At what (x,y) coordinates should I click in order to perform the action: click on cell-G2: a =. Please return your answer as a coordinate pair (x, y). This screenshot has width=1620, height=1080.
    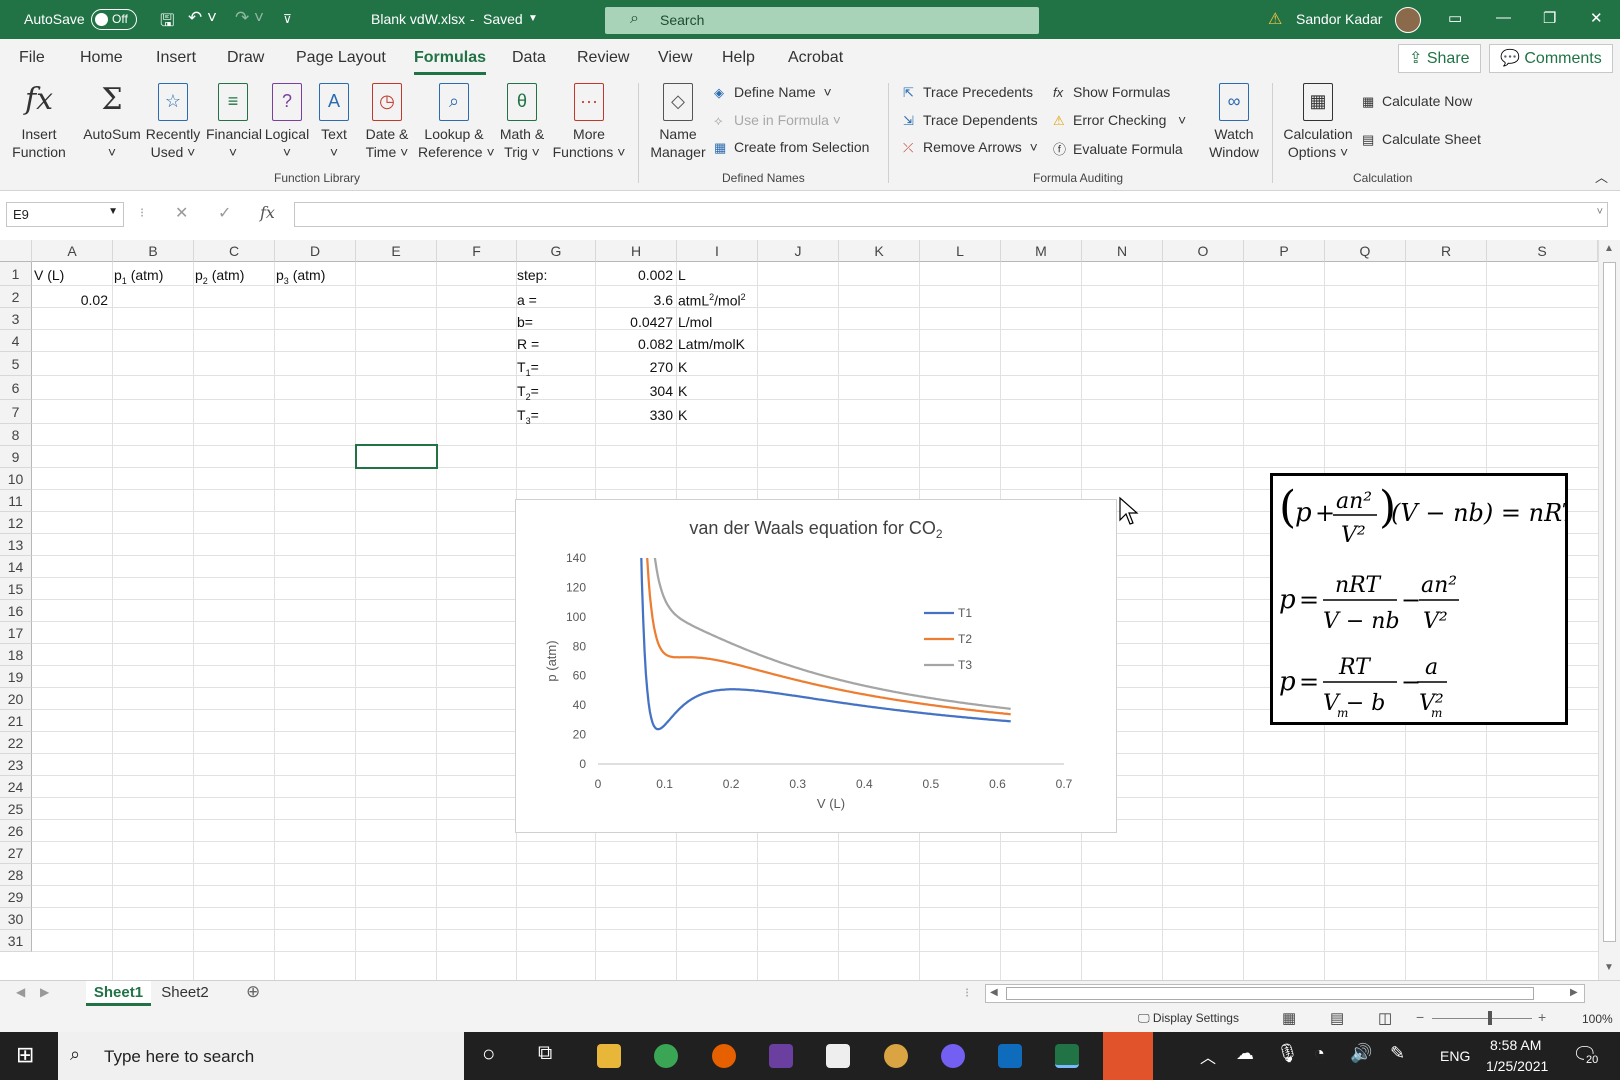
    Looking at the image, I should click on (527, 300).